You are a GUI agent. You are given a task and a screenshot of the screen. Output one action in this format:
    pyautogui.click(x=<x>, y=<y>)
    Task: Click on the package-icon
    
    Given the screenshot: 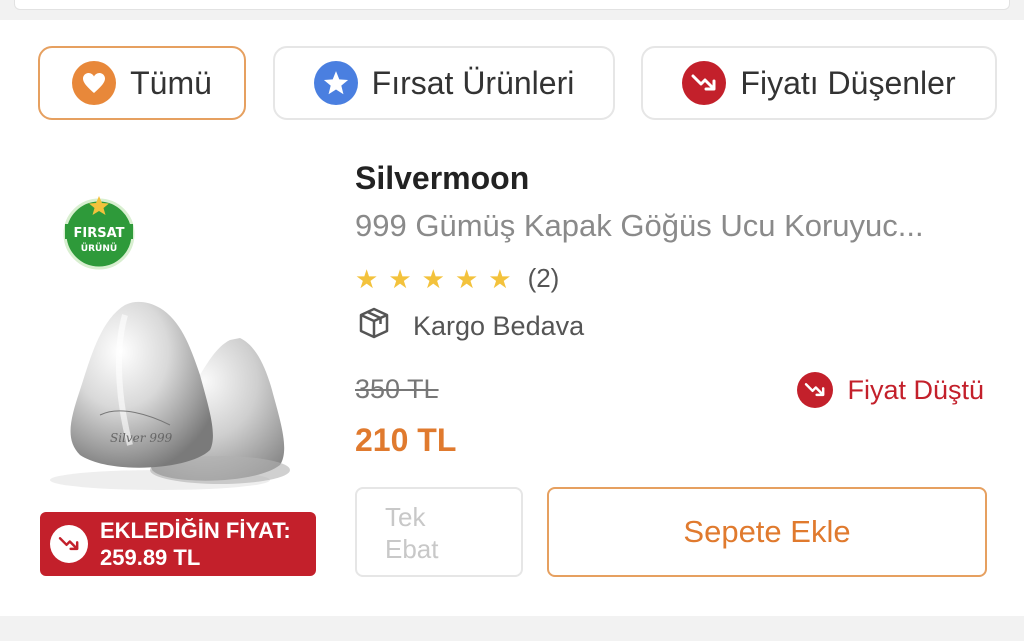 What is the action you would take?
    pyautogui.click(x=374, y=326)
    